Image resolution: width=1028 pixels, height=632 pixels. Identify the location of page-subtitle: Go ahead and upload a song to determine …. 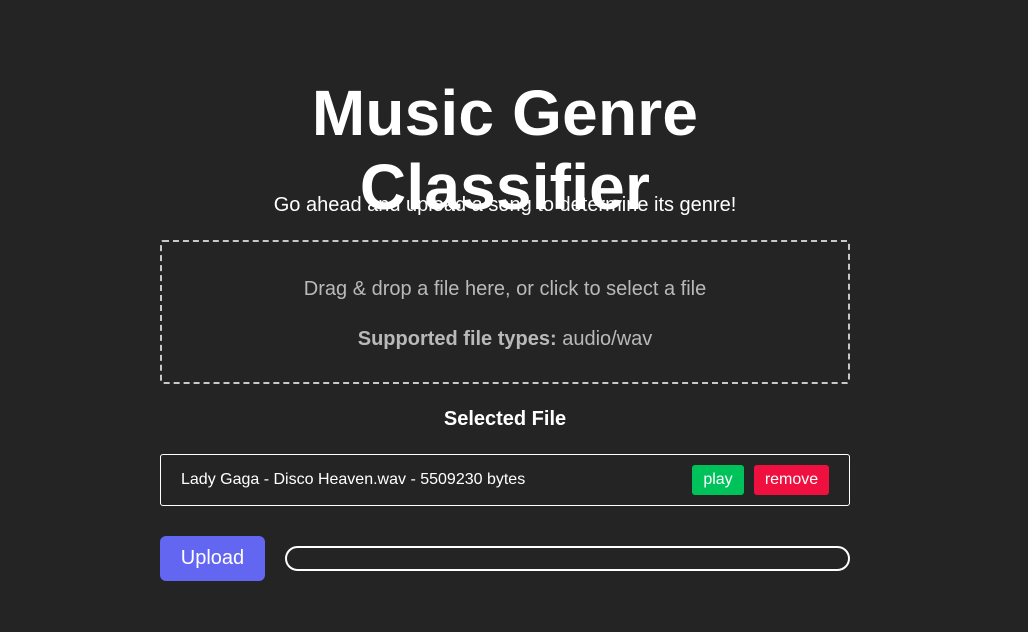
(505, 205).